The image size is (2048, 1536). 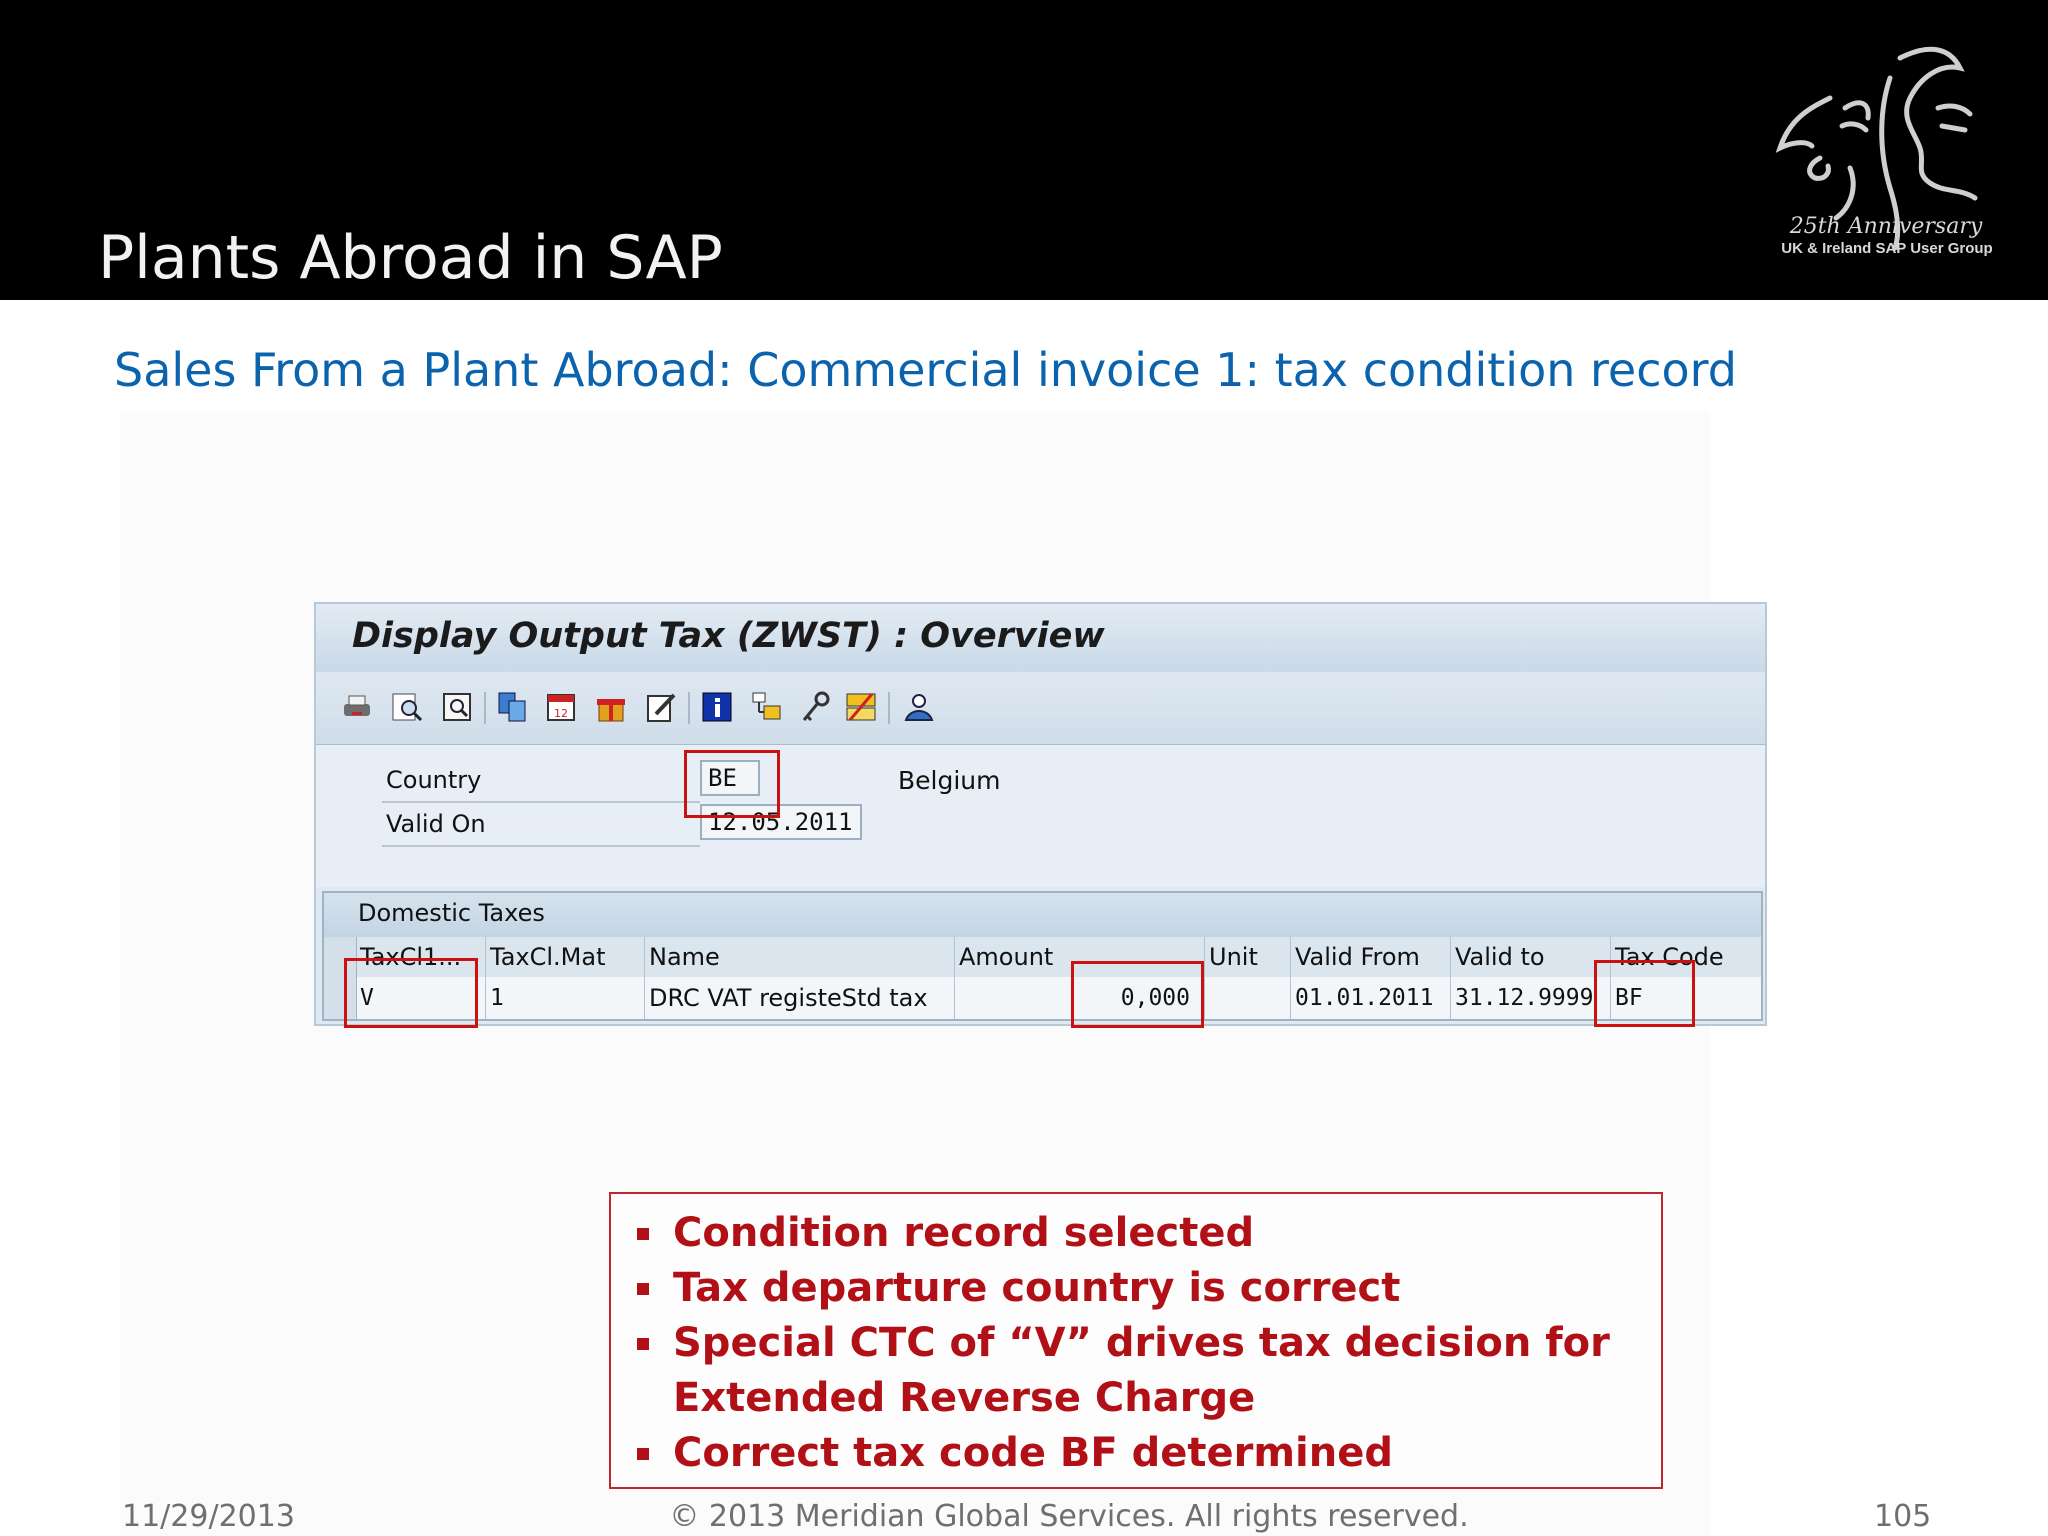 I want to click on cell-name: DRC VAT registeStd tax, so click(x=800, y=998).